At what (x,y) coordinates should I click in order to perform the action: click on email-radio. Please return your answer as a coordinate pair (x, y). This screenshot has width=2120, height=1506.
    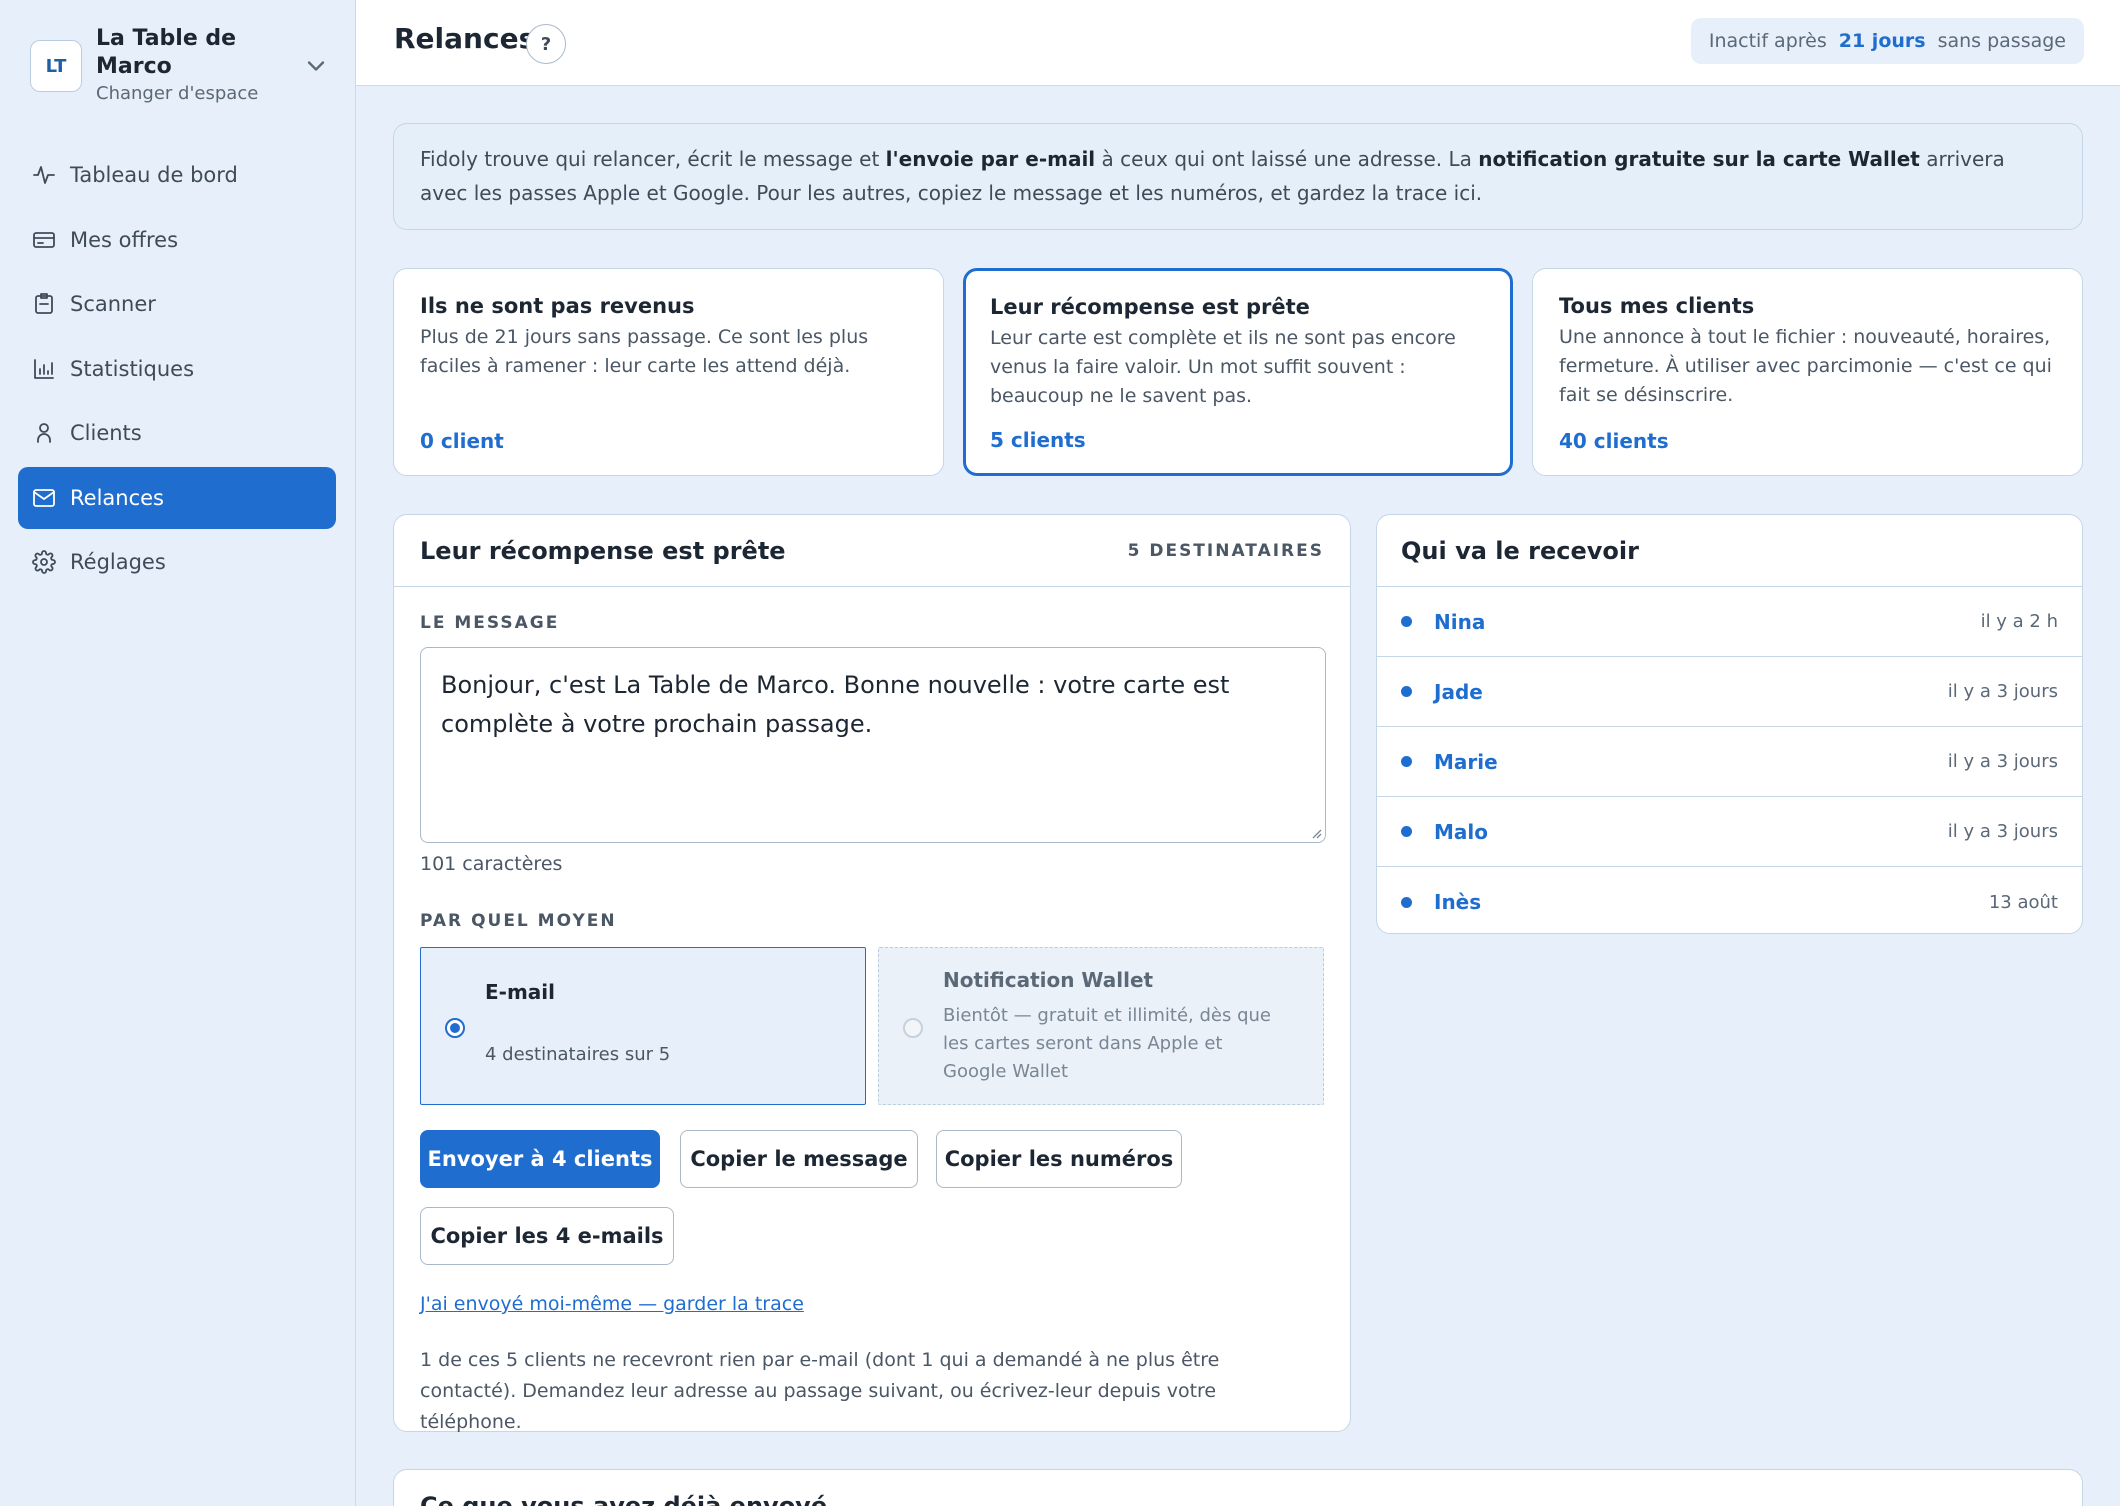
    Looking at the image, I should click on (455, 1028).